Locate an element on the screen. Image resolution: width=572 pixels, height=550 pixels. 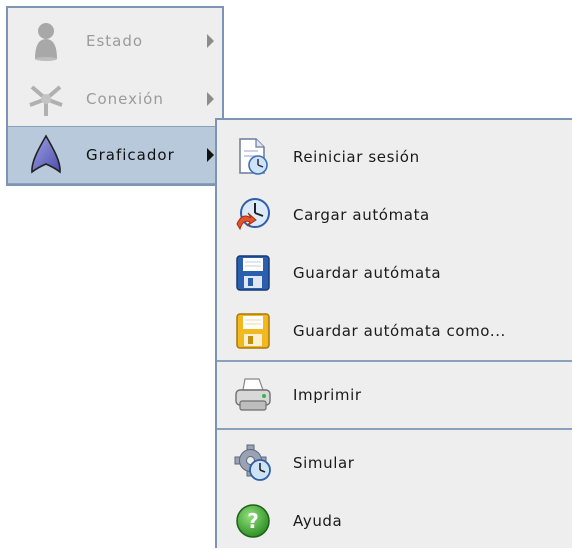
menu-item-guardar-automata: Guardar autómata is located at coordinates (394, 273).